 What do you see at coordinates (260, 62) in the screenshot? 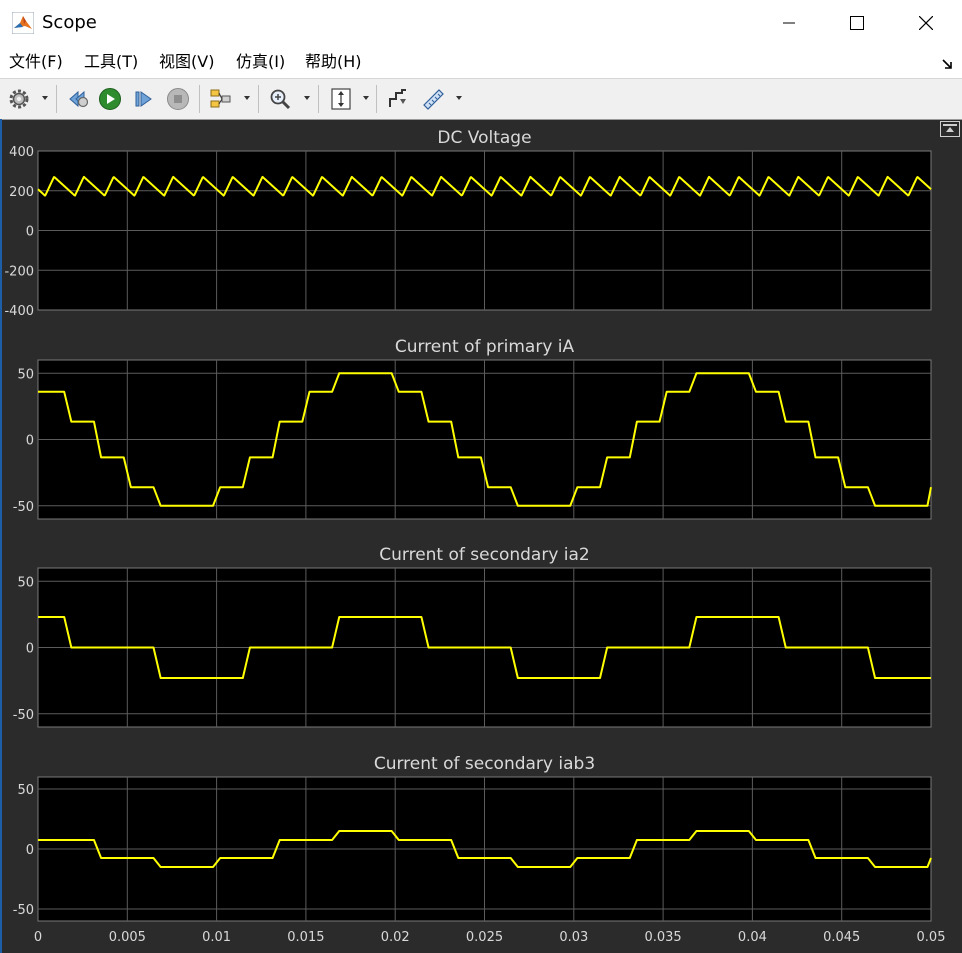
I see `menu-simulation: 仿真(I)` at bounding box center [260, 62].